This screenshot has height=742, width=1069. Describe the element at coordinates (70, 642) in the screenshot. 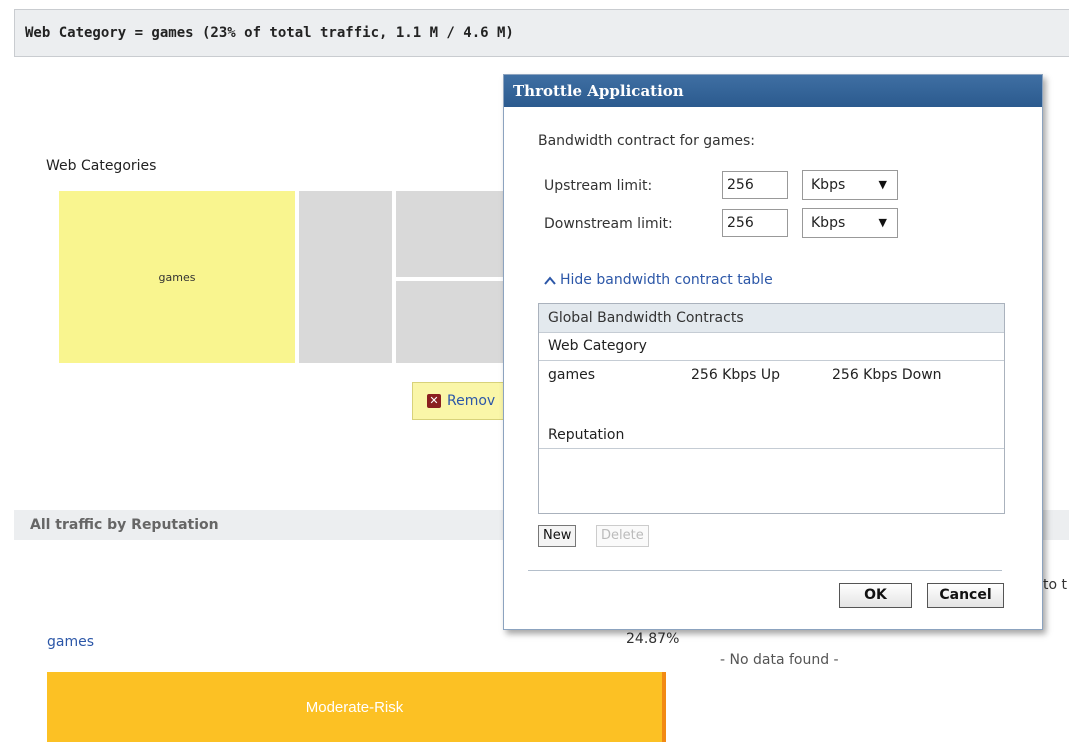

I see `reputation-category-link: games` at that location.